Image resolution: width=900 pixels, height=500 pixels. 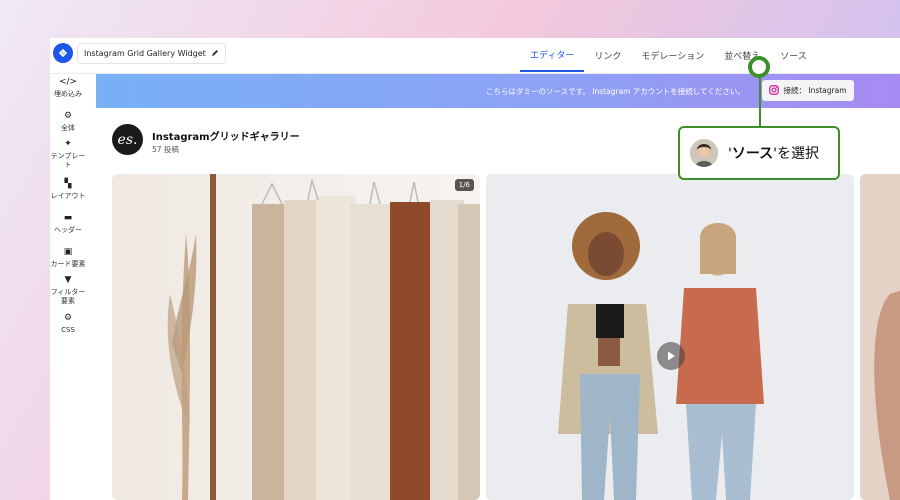 I want to click on sidebar-item-label: CSS, so click(x=68, y=330).